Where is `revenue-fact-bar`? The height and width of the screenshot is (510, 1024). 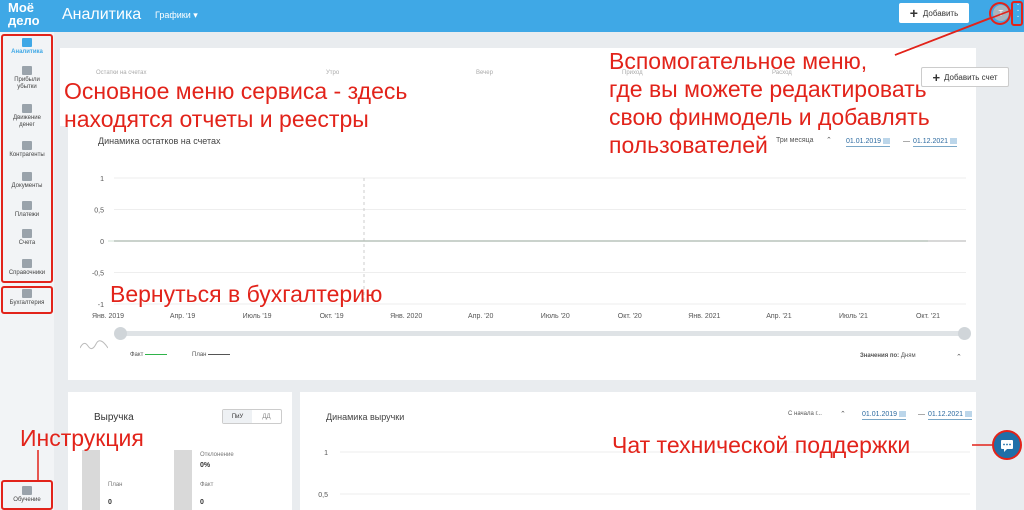
revenue-fact-bar is located at coordinates (183, 480).